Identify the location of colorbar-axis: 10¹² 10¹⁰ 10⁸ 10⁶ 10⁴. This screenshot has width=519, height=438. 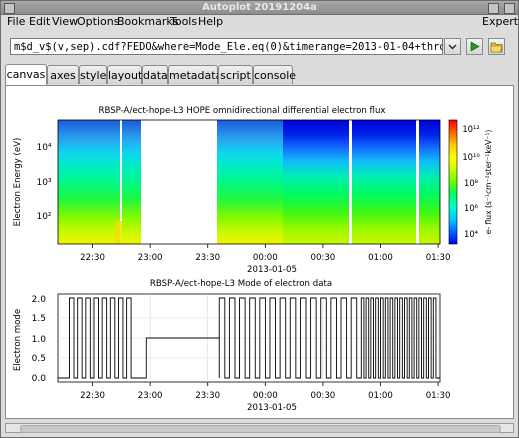
(471, 181).